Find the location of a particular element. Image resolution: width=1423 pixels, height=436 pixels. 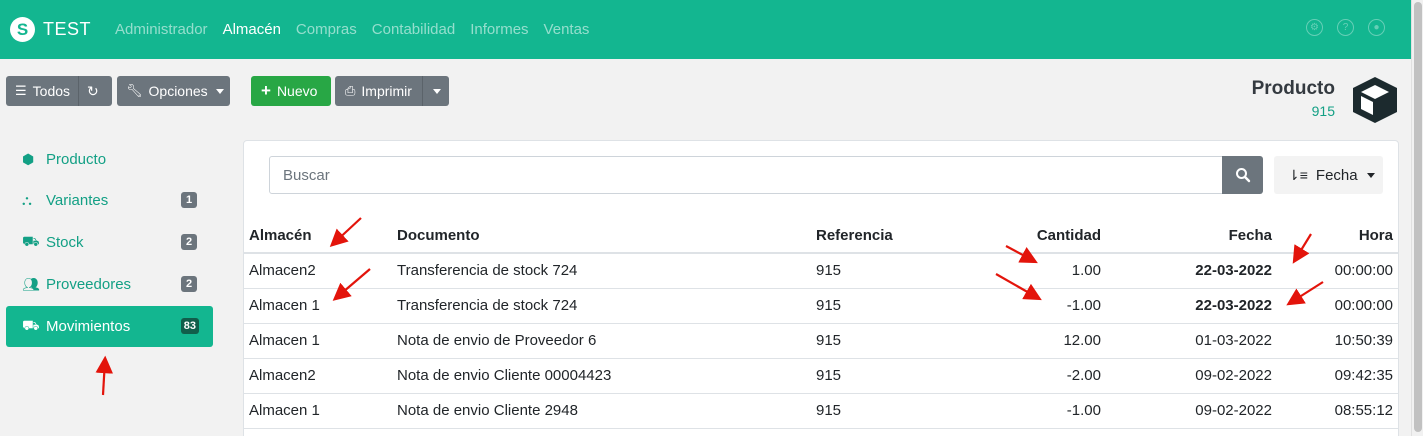

sort-amount-down-icon: ⇂≡ is located at coordinates (1298, 174).